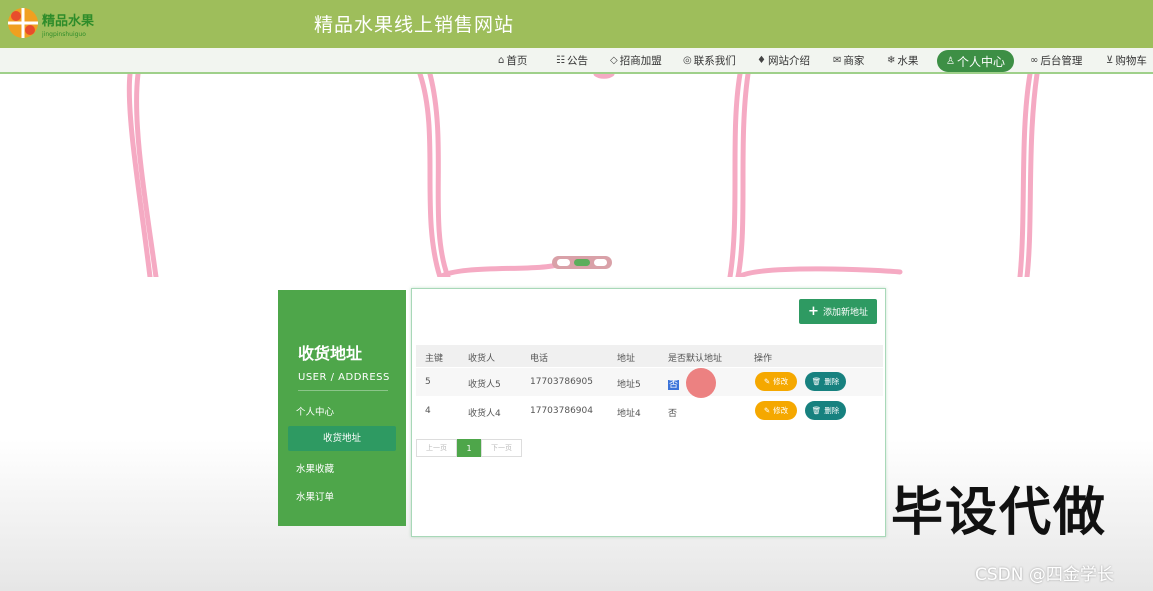 The image size is (1153, 591). What do you see at coordinates (428, 382) in the screenshot?
I see `cell-id: 5` at bounding box center [428, 382].